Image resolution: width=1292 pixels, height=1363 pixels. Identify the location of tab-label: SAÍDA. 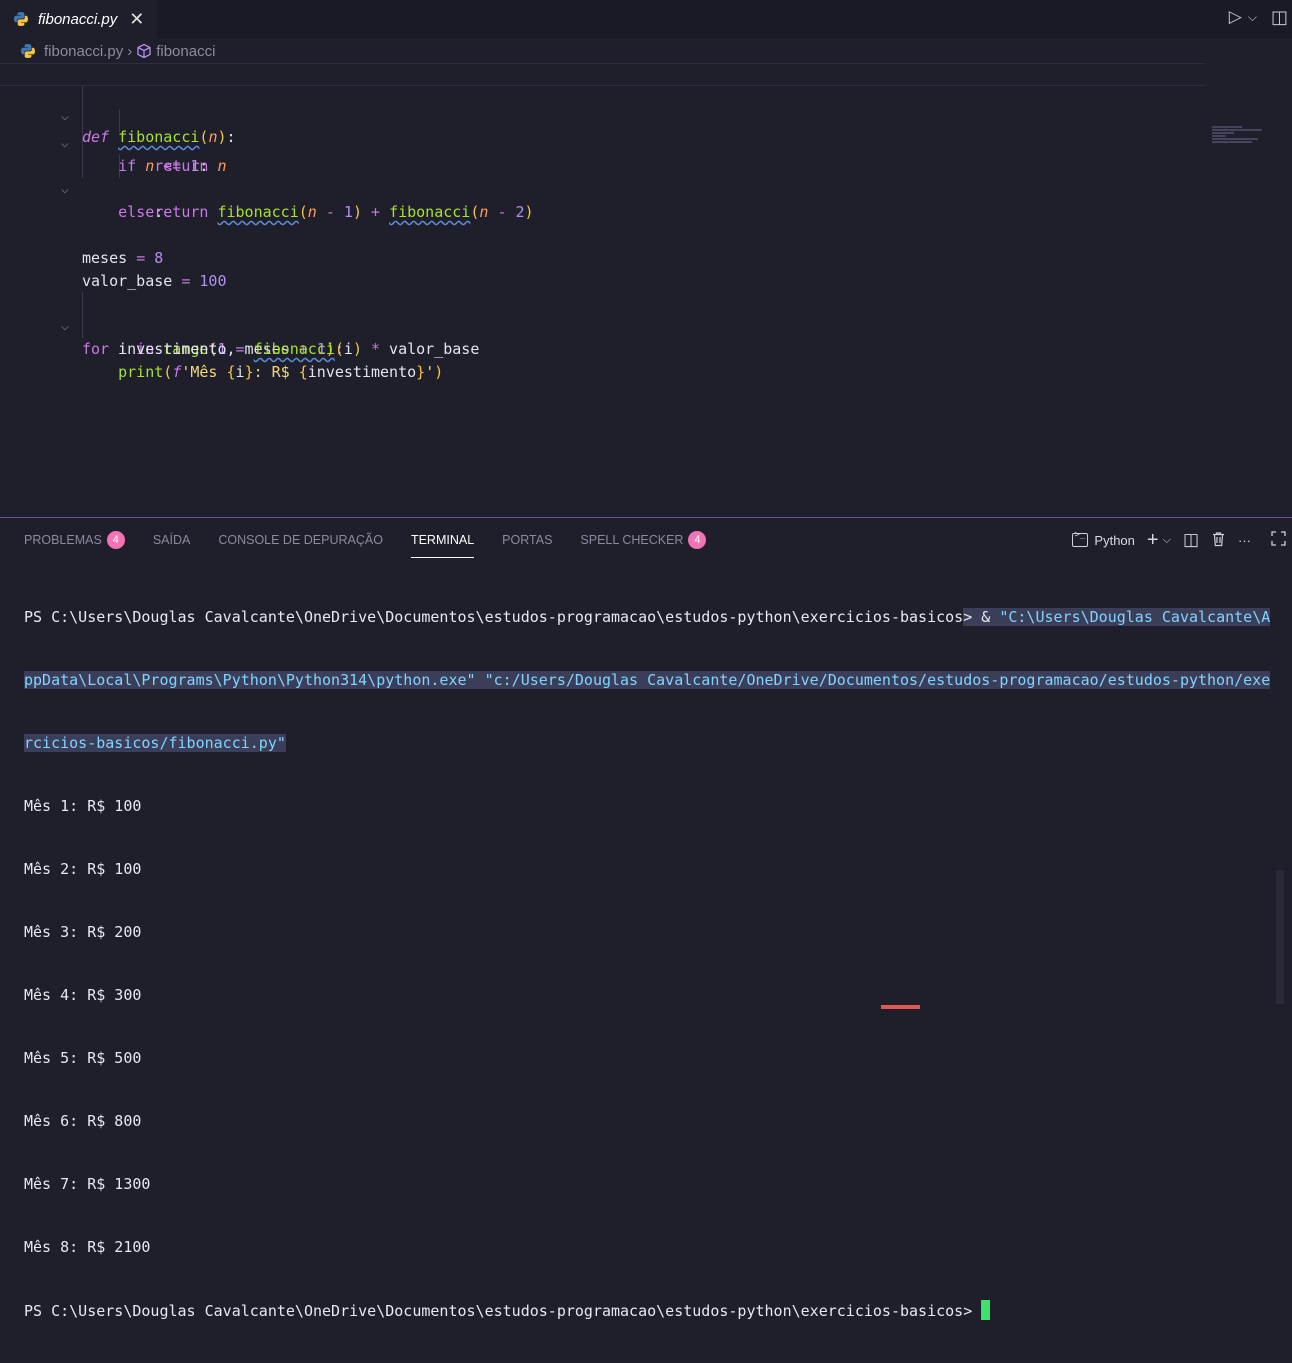
(172, 540).